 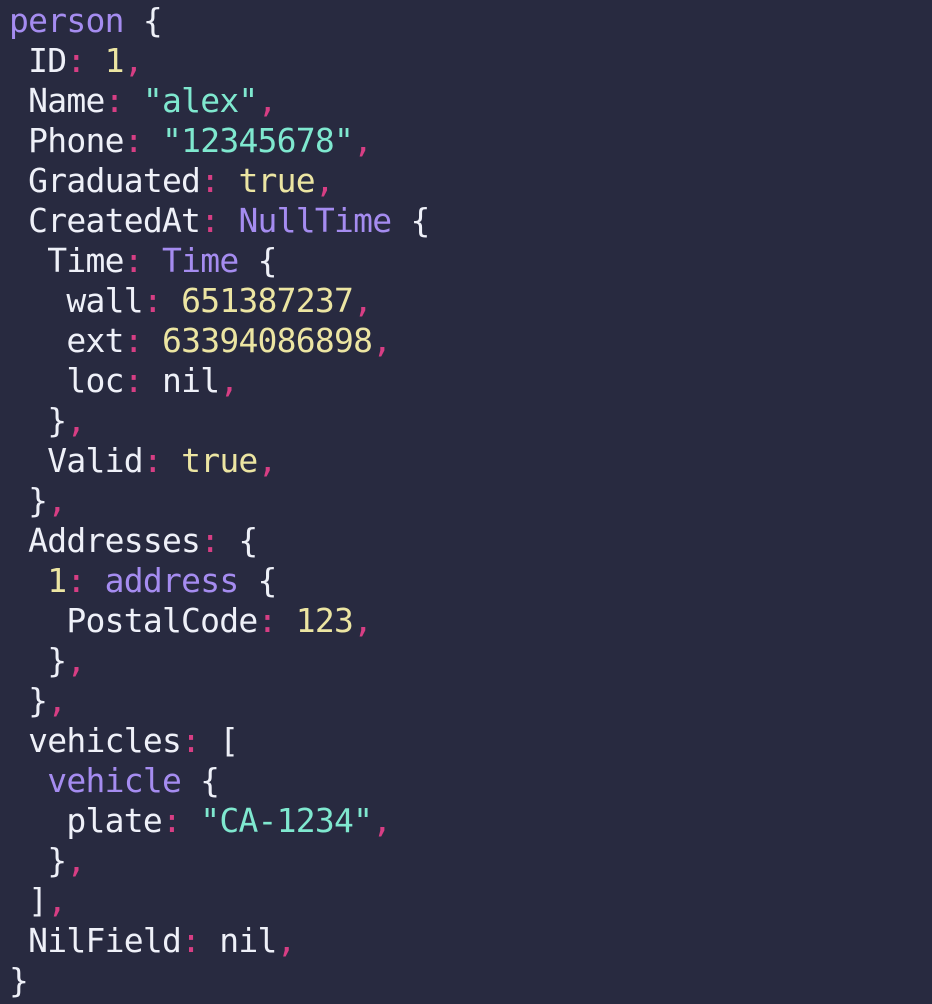 I want to click on token-key: Time, so click(x=66, y=260).